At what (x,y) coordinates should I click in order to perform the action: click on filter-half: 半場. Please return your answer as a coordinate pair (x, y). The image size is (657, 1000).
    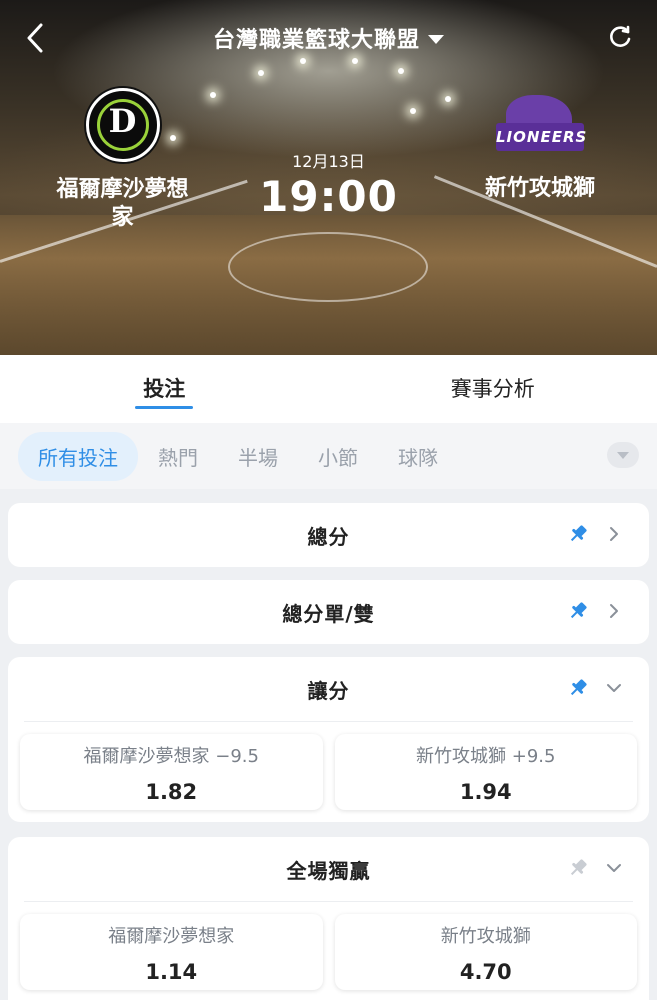
    Looking at the image, I should click on (258, 456).